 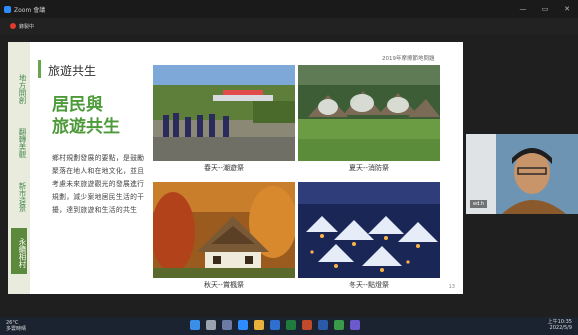 I want to click on caption-winter: 冬天--點燈祭, so click(x=369, y=285).